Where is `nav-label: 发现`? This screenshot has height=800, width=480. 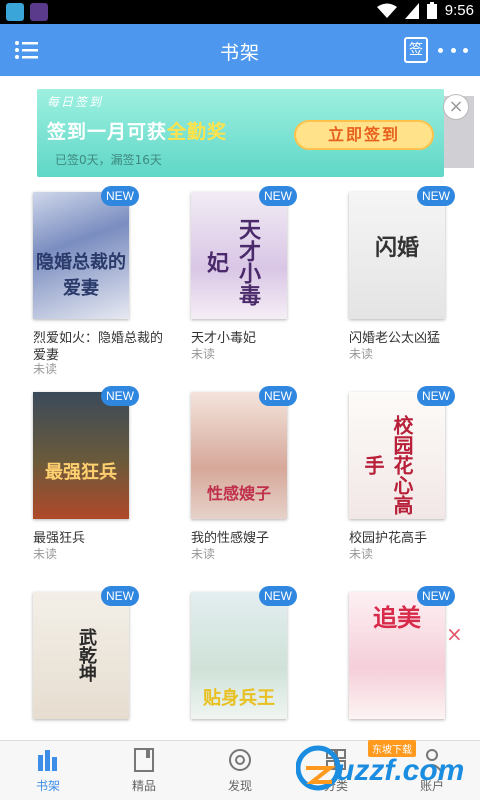 nav-label: 发现 is located at coordinates (239, 786).